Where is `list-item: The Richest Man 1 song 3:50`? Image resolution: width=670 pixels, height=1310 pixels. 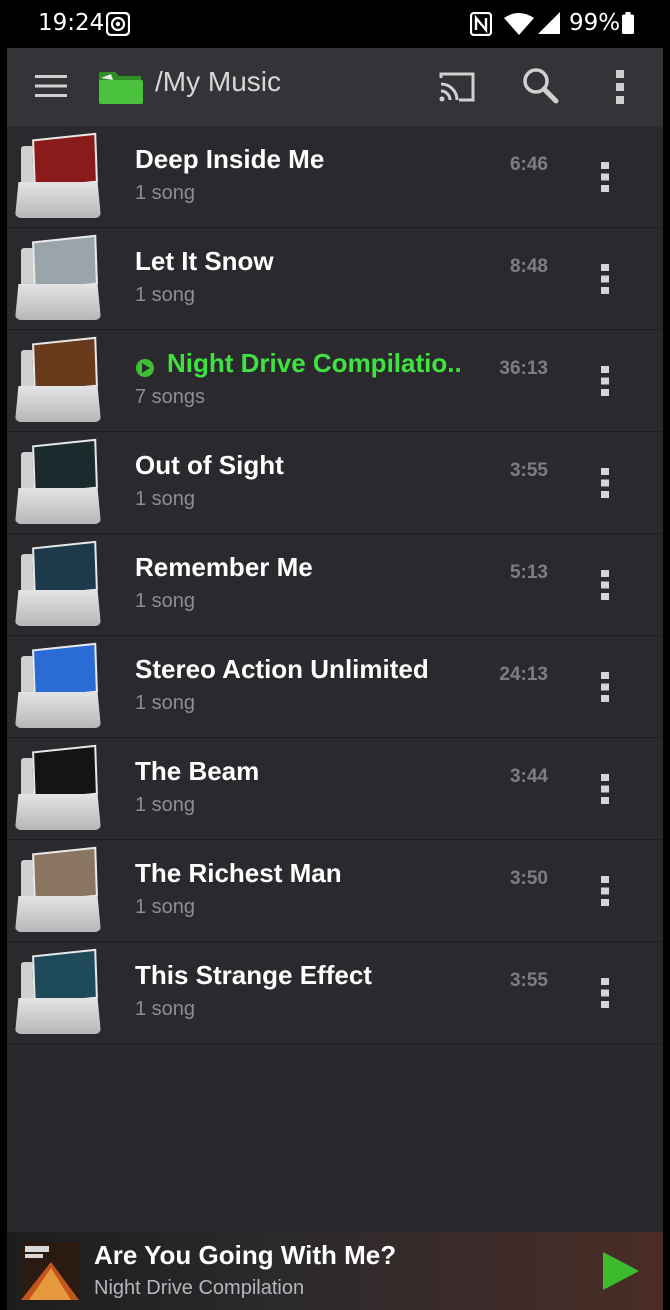
list-item: The Richest Man 1 song 3:50 is located at coordinates (335, 891).